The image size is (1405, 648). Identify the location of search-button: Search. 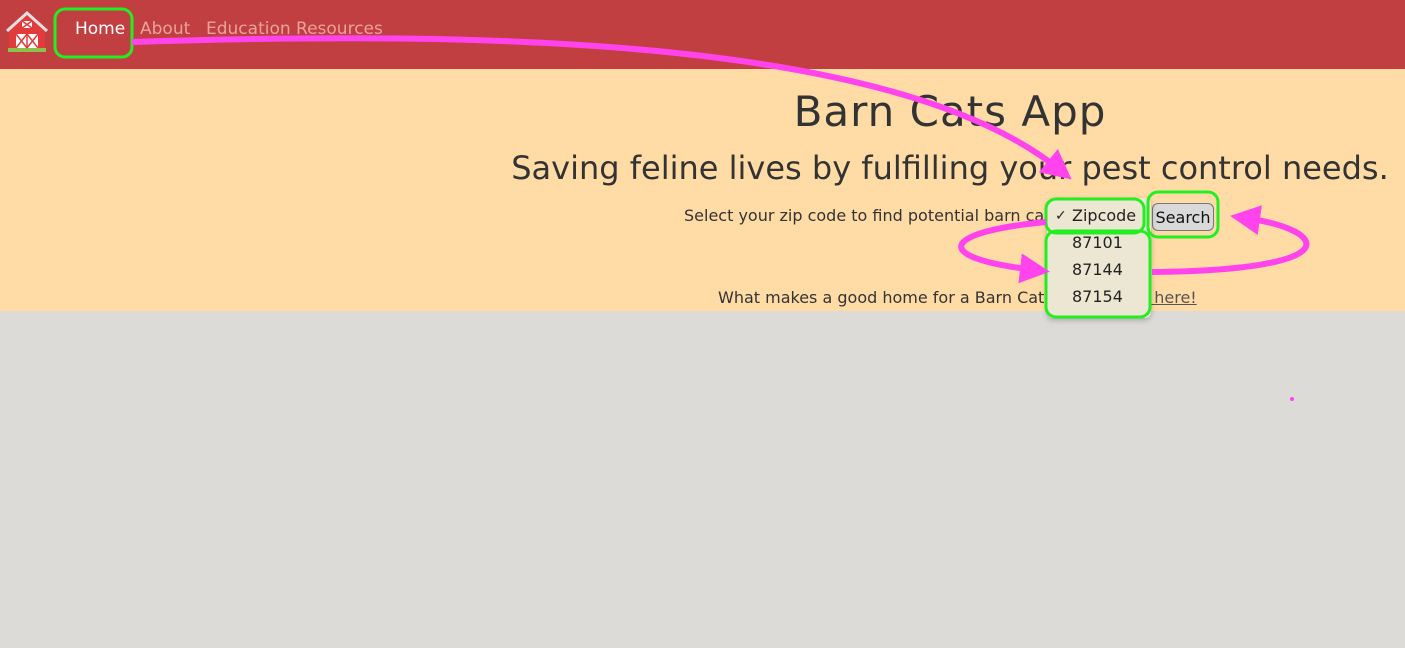
(1183, 217).